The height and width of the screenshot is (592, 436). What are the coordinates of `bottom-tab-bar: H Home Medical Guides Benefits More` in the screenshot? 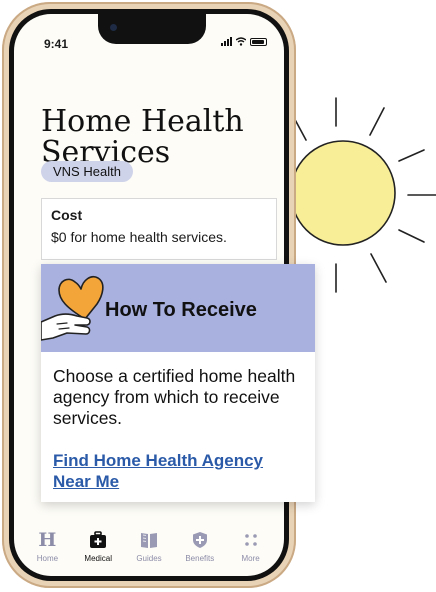 It's located at (149, 552).